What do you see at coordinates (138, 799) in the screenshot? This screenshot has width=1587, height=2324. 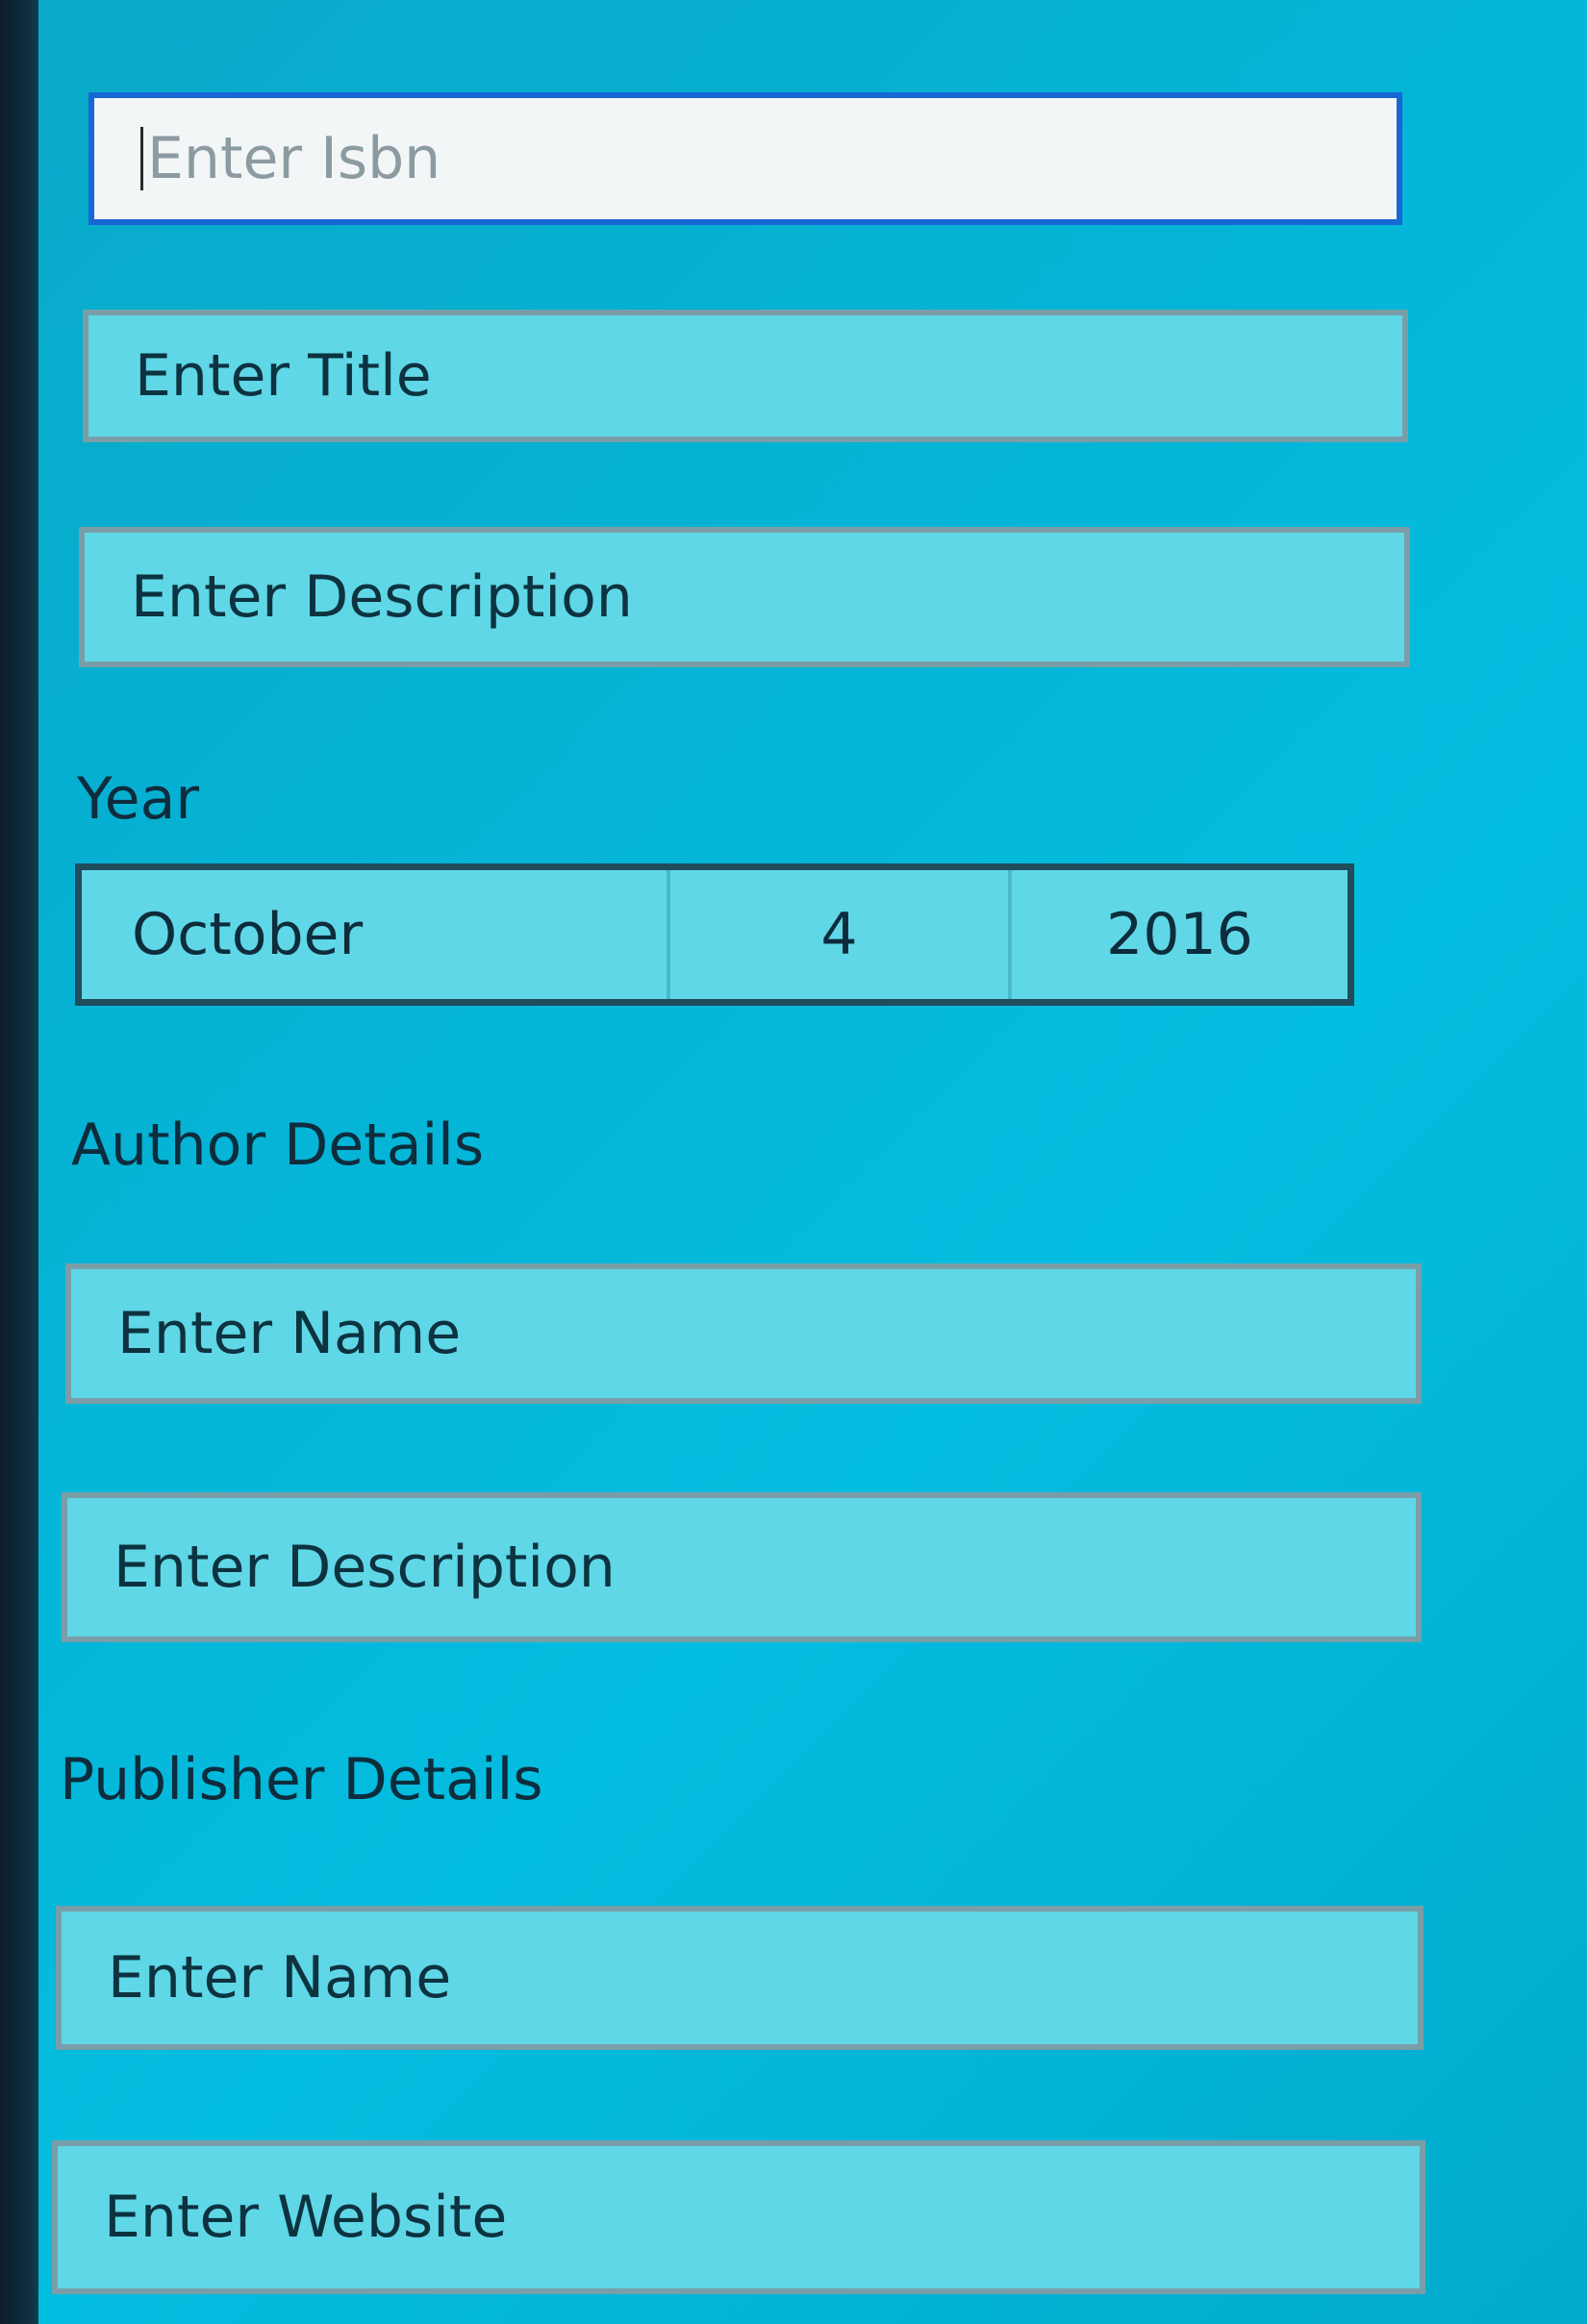 I see `year-label: Year` at bounding box center [138, 799].